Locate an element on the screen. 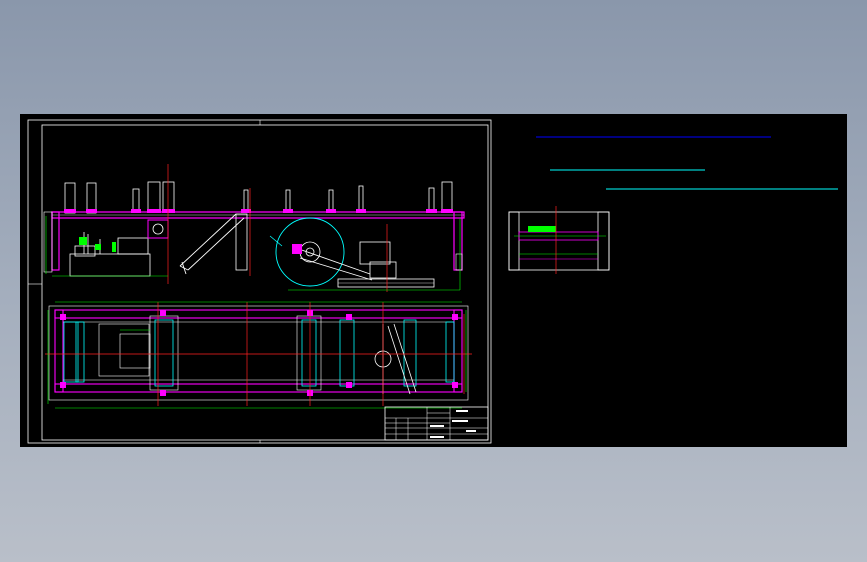  annotation-leaders is located at coordinates (687, 163).